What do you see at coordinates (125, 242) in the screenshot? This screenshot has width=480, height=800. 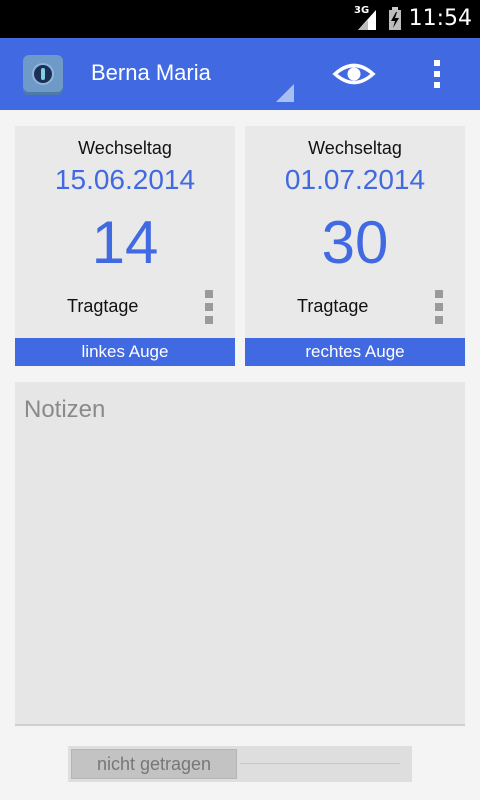 I see `wear-days-count: 14` at bounding box center [125, 242].